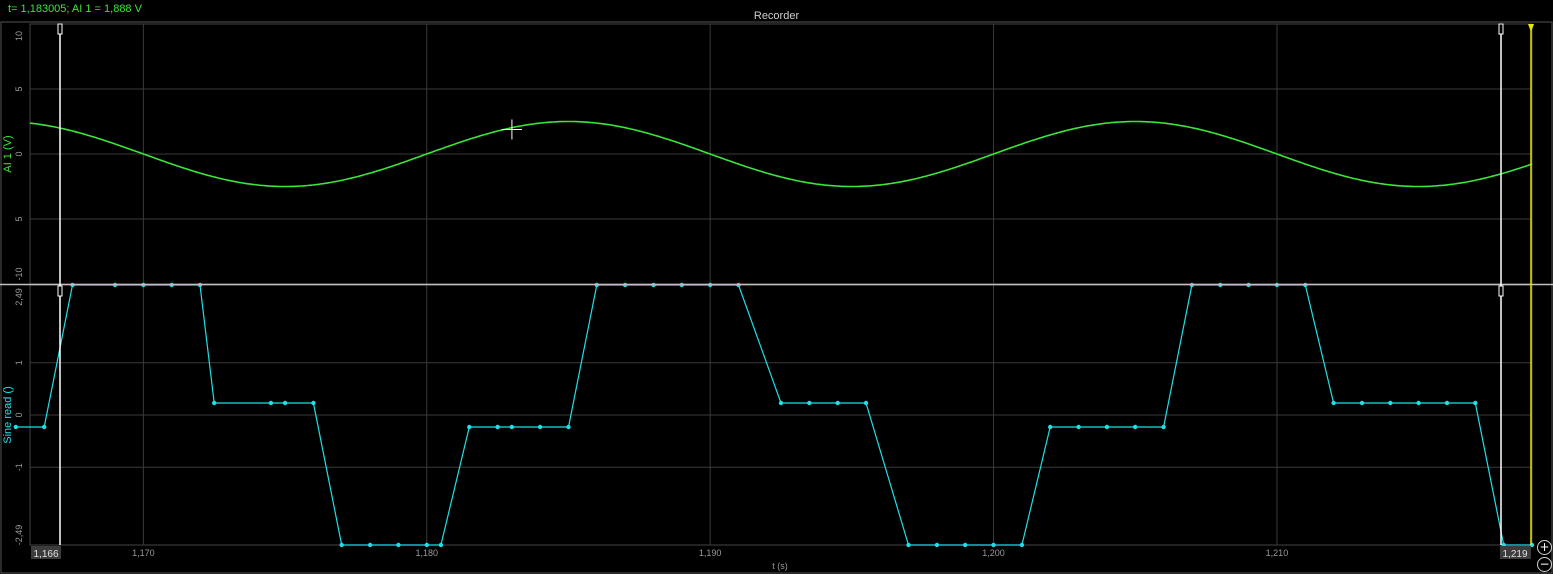 This screenshot has width=1553, height=574. I want to click on y-tick-label: 1, so click(19, 362).